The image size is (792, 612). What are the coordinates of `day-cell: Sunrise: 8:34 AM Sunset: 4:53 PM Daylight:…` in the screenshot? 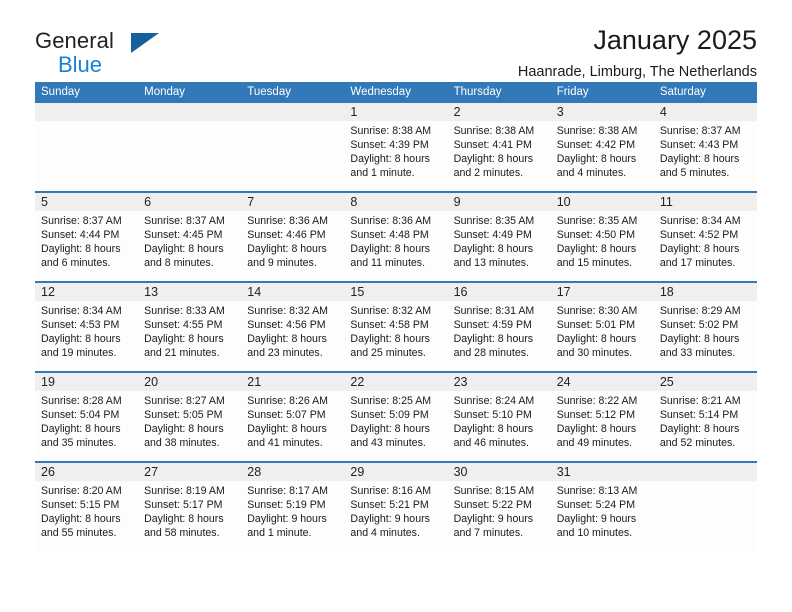 It's located at (86, 336).